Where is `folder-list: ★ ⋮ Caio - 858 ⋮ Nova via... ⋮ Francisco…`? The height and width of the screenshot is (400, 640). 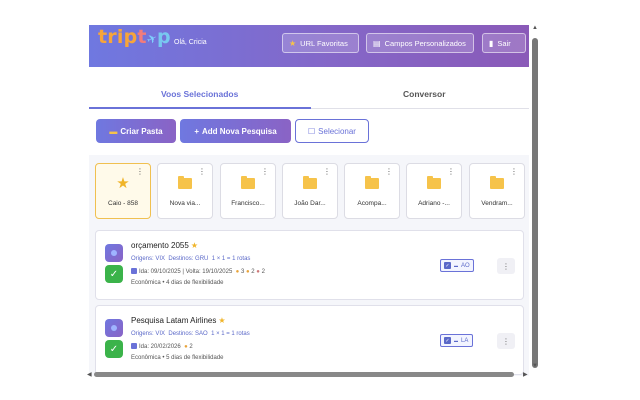 folder-list: ★ ⋮ Caio - 858 ⋮ Nova via... ⋮ Francisco… is located at coordinates (309, 190).